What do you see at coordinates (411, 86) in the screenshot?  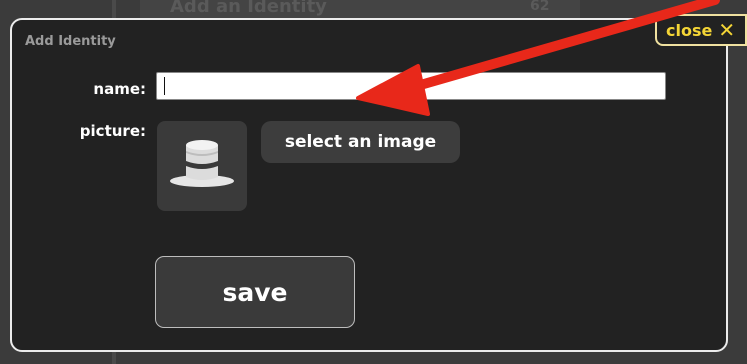 I see `name-input` at bounding box center [411, 86].